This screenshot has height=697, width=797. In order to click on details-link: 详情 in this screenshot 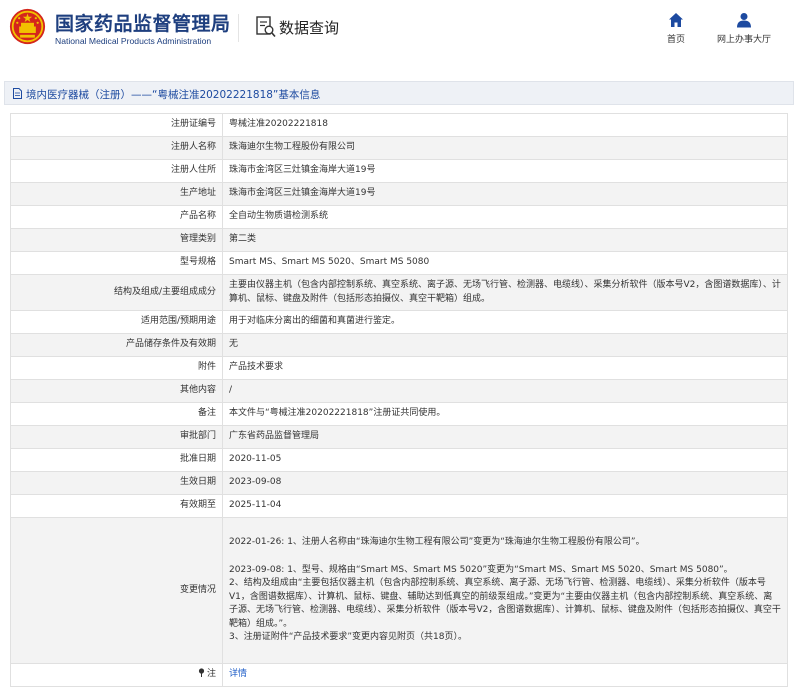, I will do `click(238, 674)`.